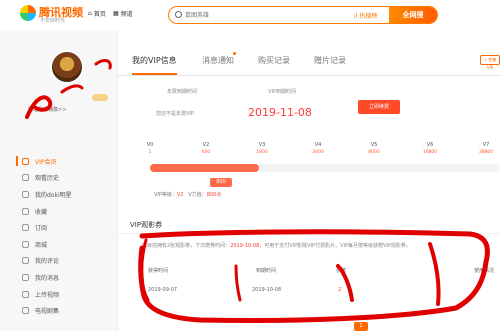 The image size is (500, 331). What do you see at coordinates (47, 312) in the screenshot?
I see `sidebar-item-label: 电视剧集` at bounding box center [47, 312].